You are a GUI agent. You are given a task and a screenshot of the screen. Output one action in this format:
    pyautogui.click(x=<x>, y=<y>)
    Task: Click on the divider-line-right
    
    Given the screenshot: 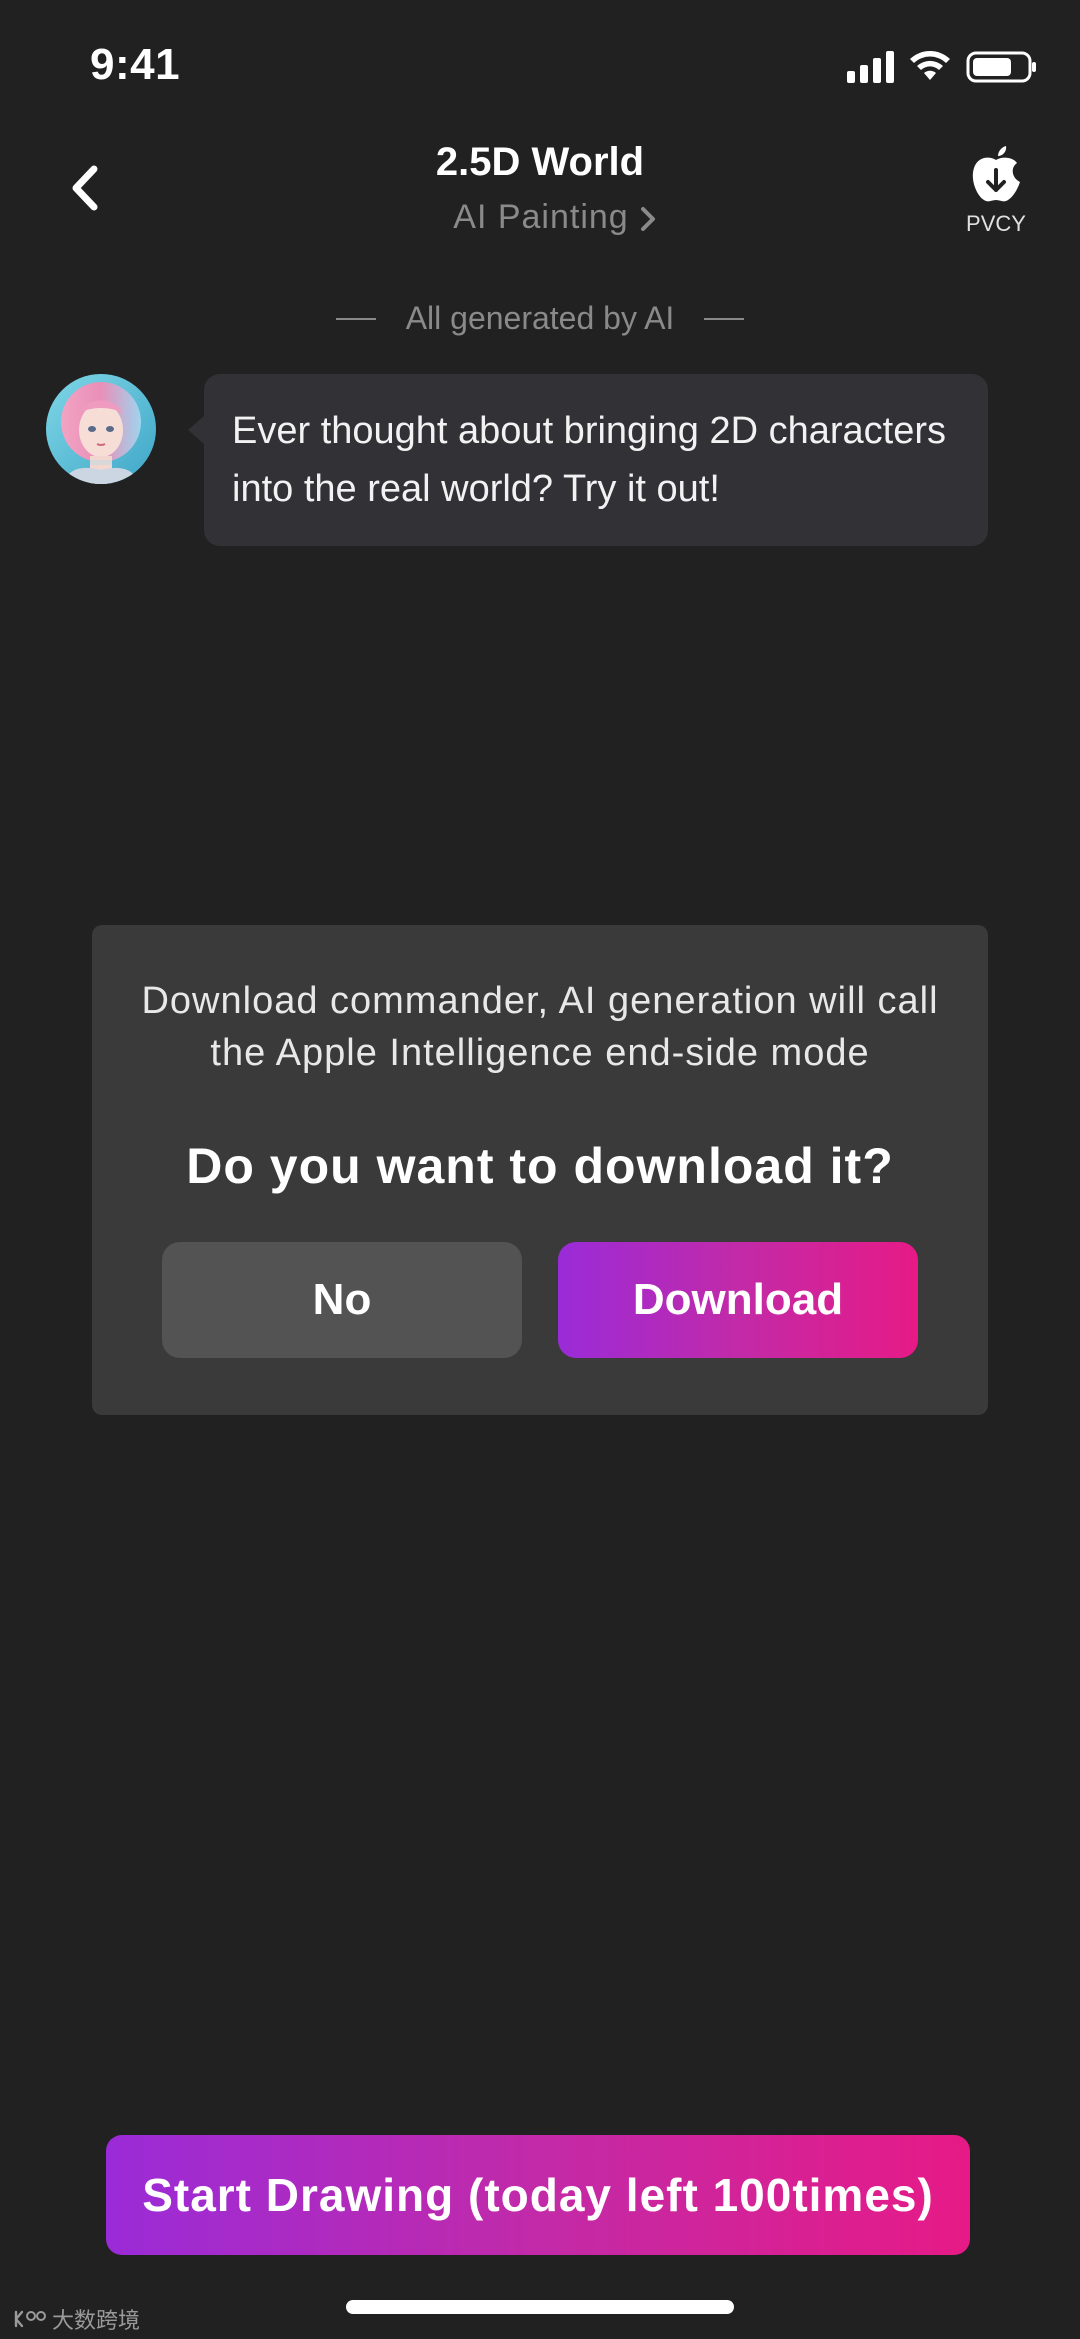 What is the action you would take?
    pyautogui.click(x=724, y=318)
    